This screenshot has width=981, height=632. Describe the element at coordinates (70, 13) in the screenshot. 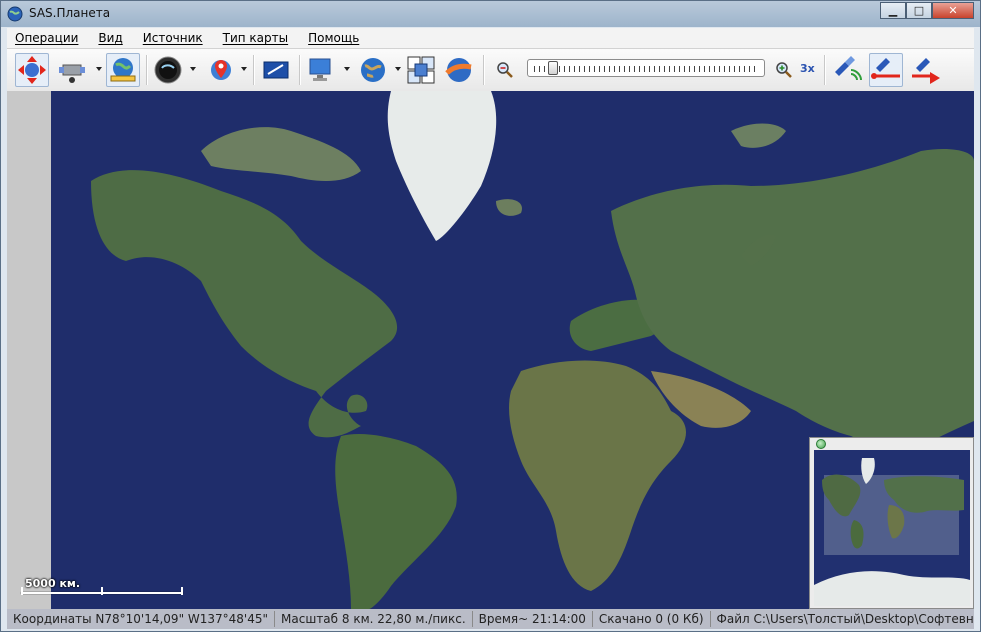

I see `window-title: SAS.Планета` at that location.